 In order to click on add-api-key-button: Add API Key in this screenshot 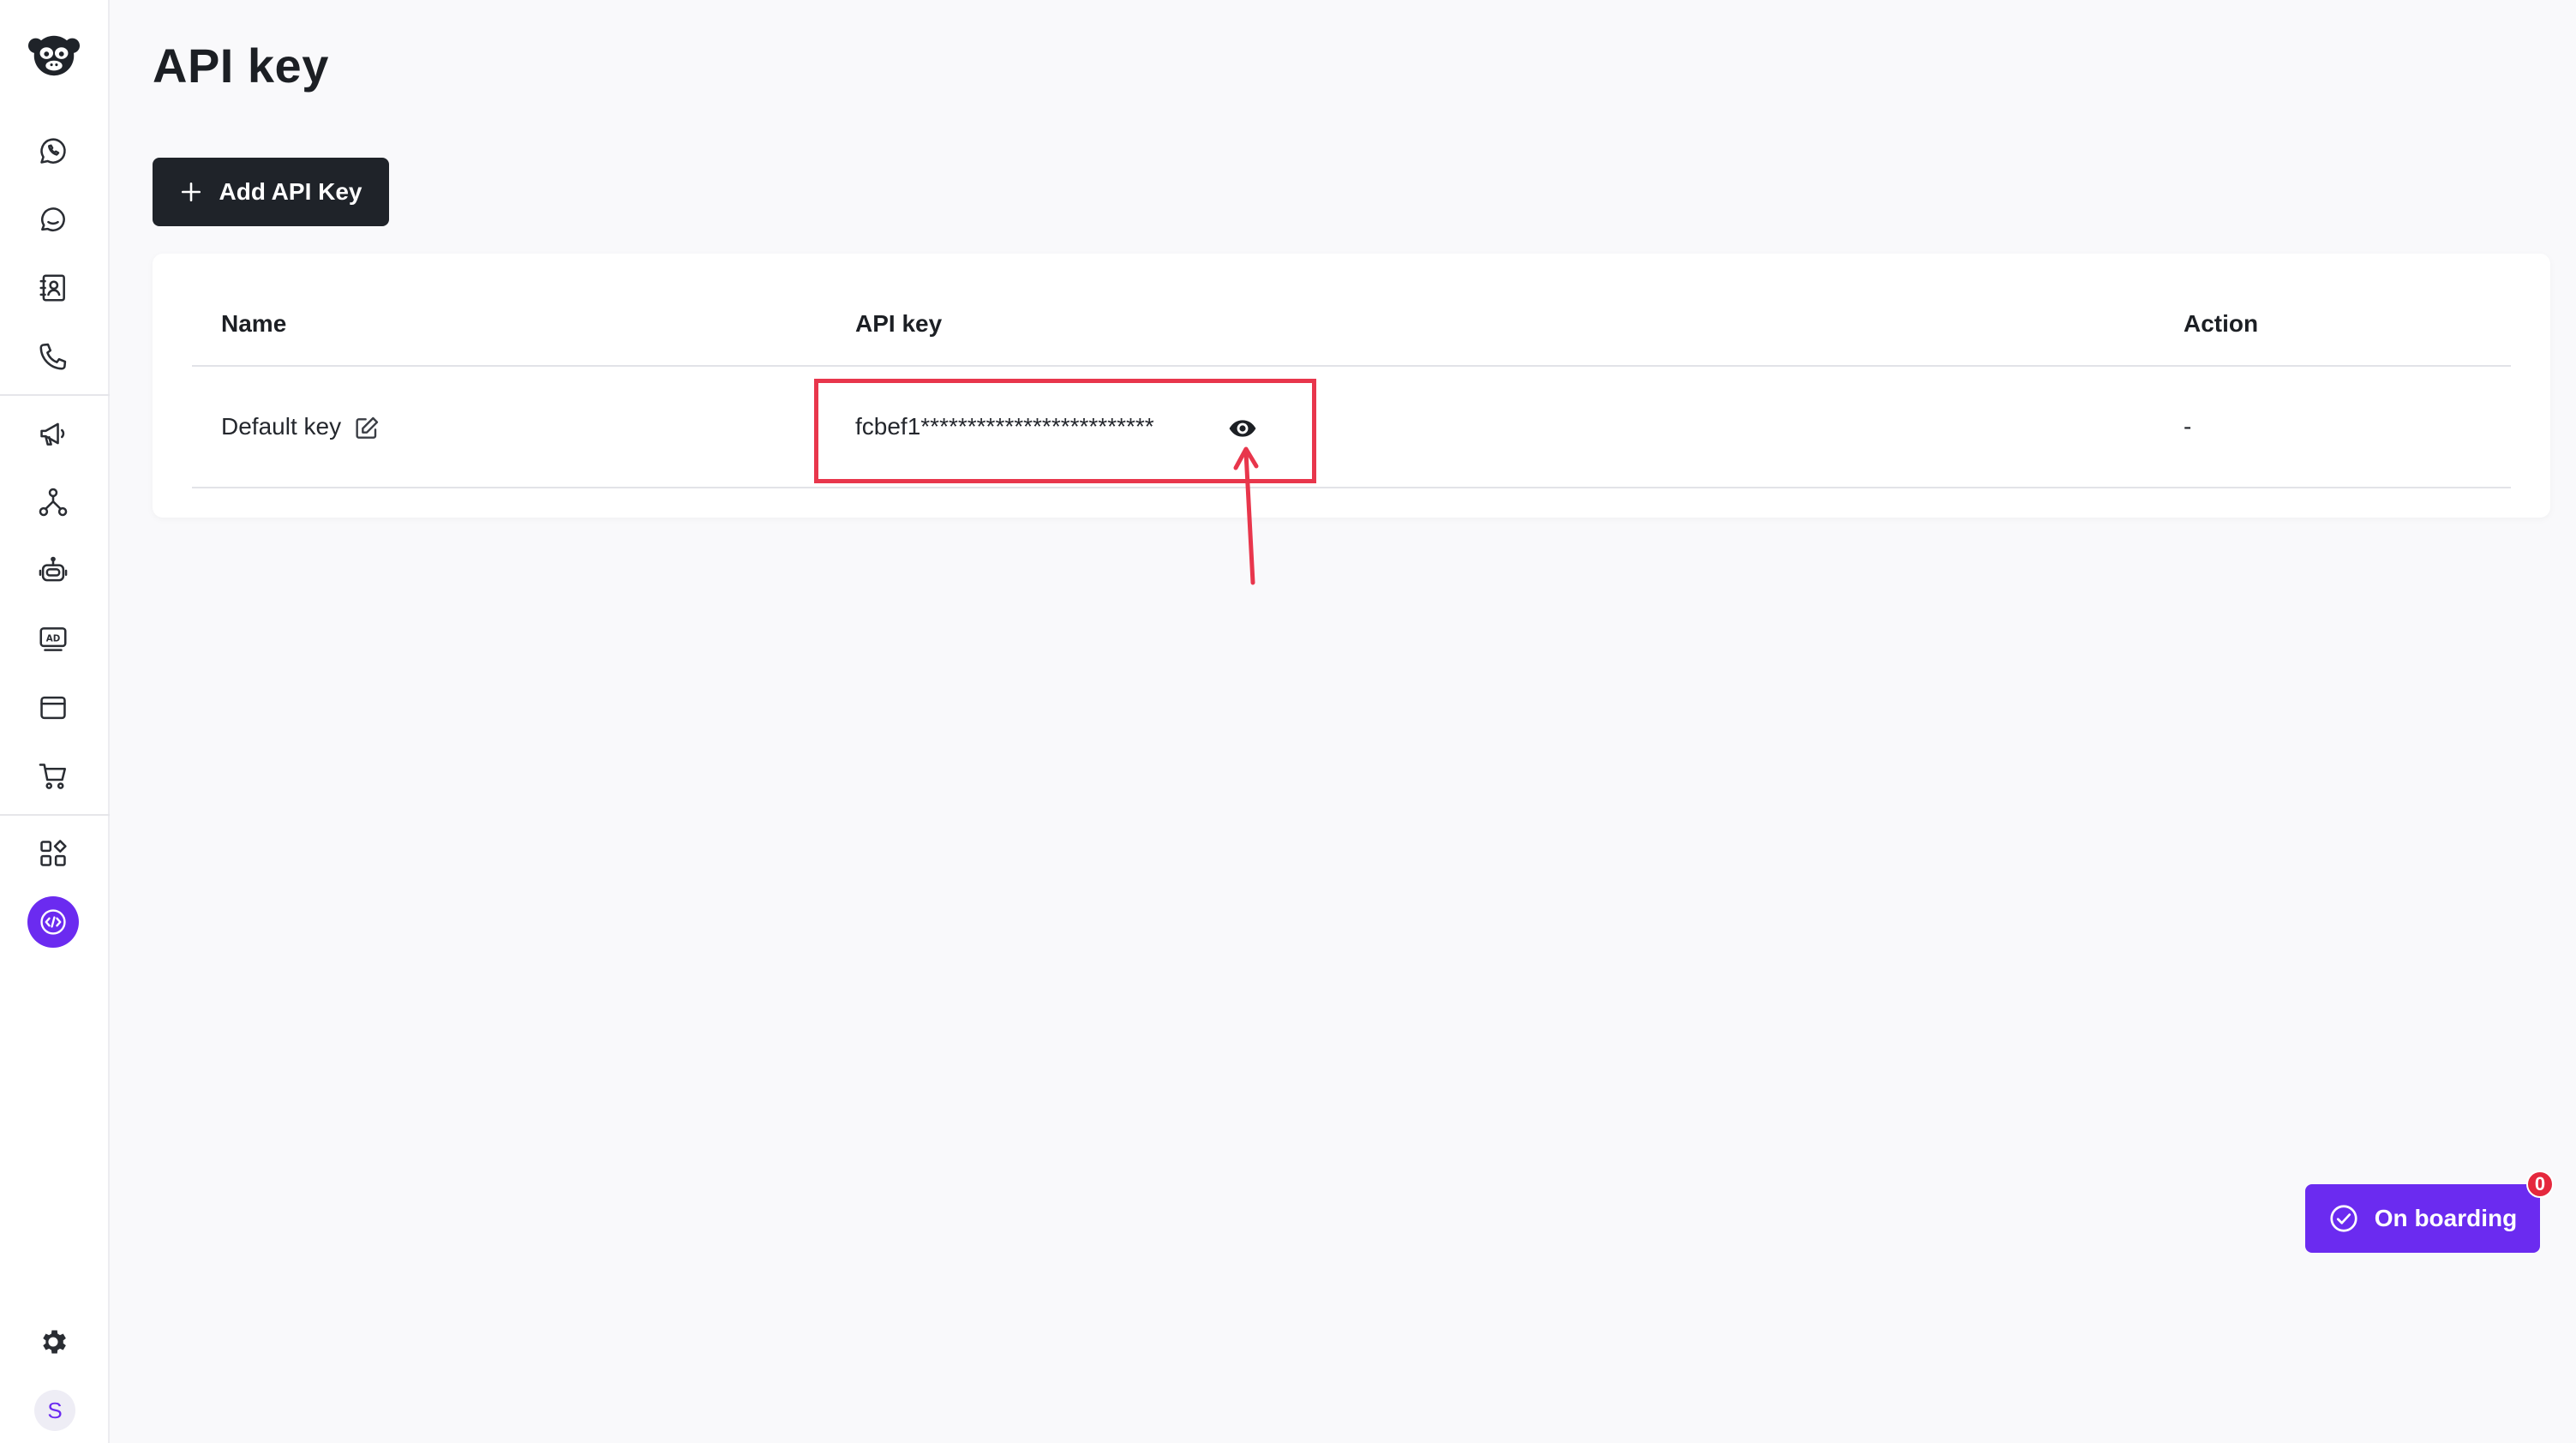, I will do `click(271, 192)`.